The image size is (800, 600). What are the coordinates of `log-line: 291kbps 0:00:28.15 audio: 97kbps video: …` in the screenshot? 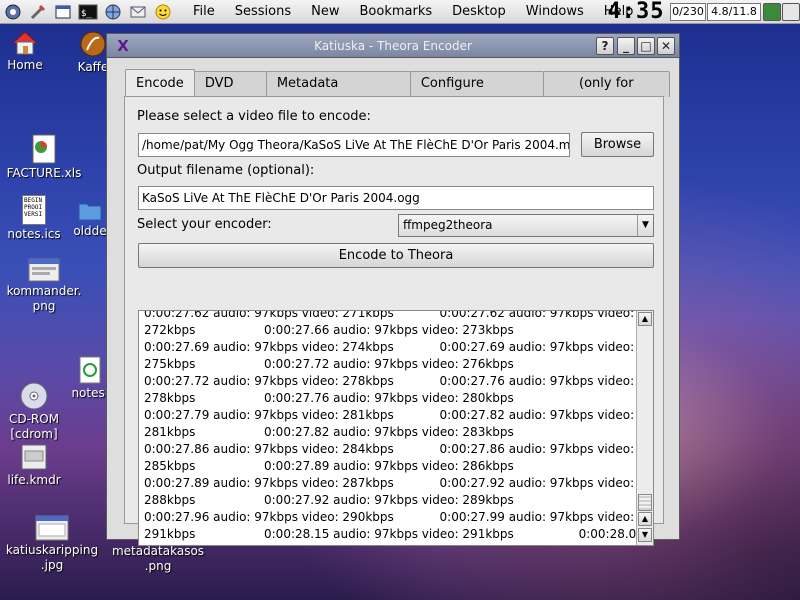 It's located at (394, 534).